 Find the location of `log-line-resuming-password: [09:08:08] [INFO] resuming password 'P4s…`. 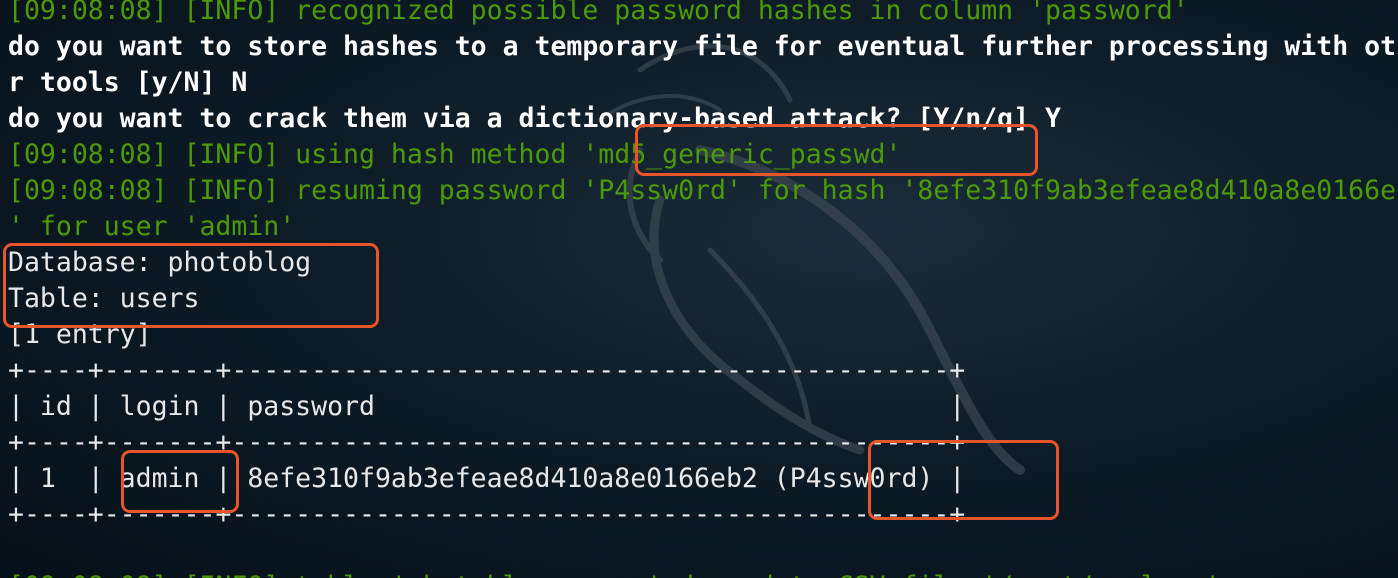

log-line-resuming-password: [09:08:08] [INFO] resuming password 'P4s… is located at coordinates (703, 190).